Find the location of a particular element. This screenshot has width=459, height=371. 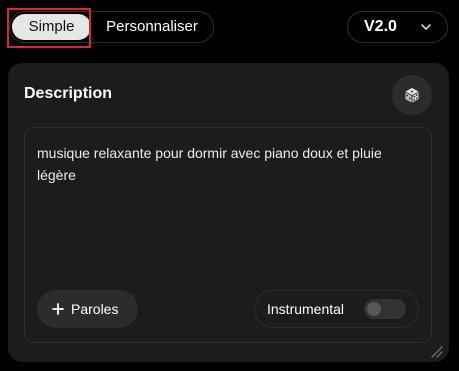

instrumental-toggle is located at coordinates (385, 309).